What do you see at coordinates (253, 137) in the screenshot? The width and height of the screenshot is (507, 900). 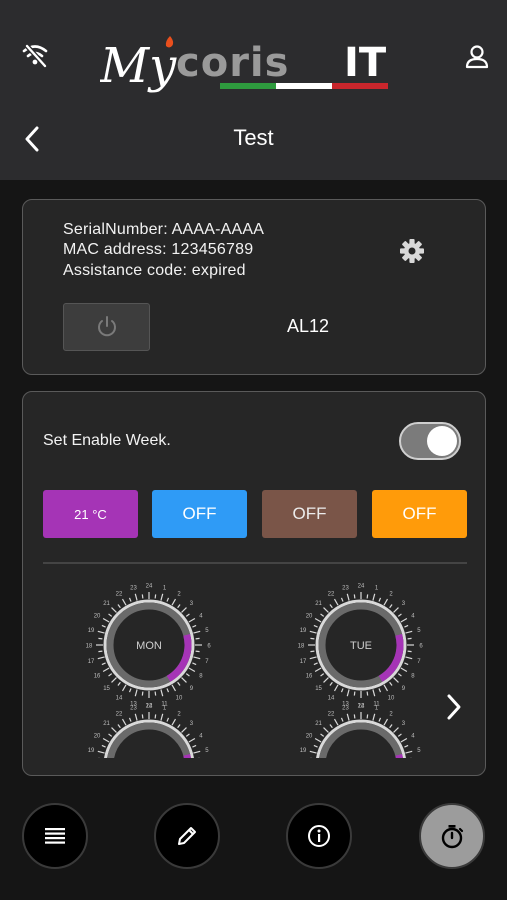 I see `page-title: Test` at bounding box center [253, 137].